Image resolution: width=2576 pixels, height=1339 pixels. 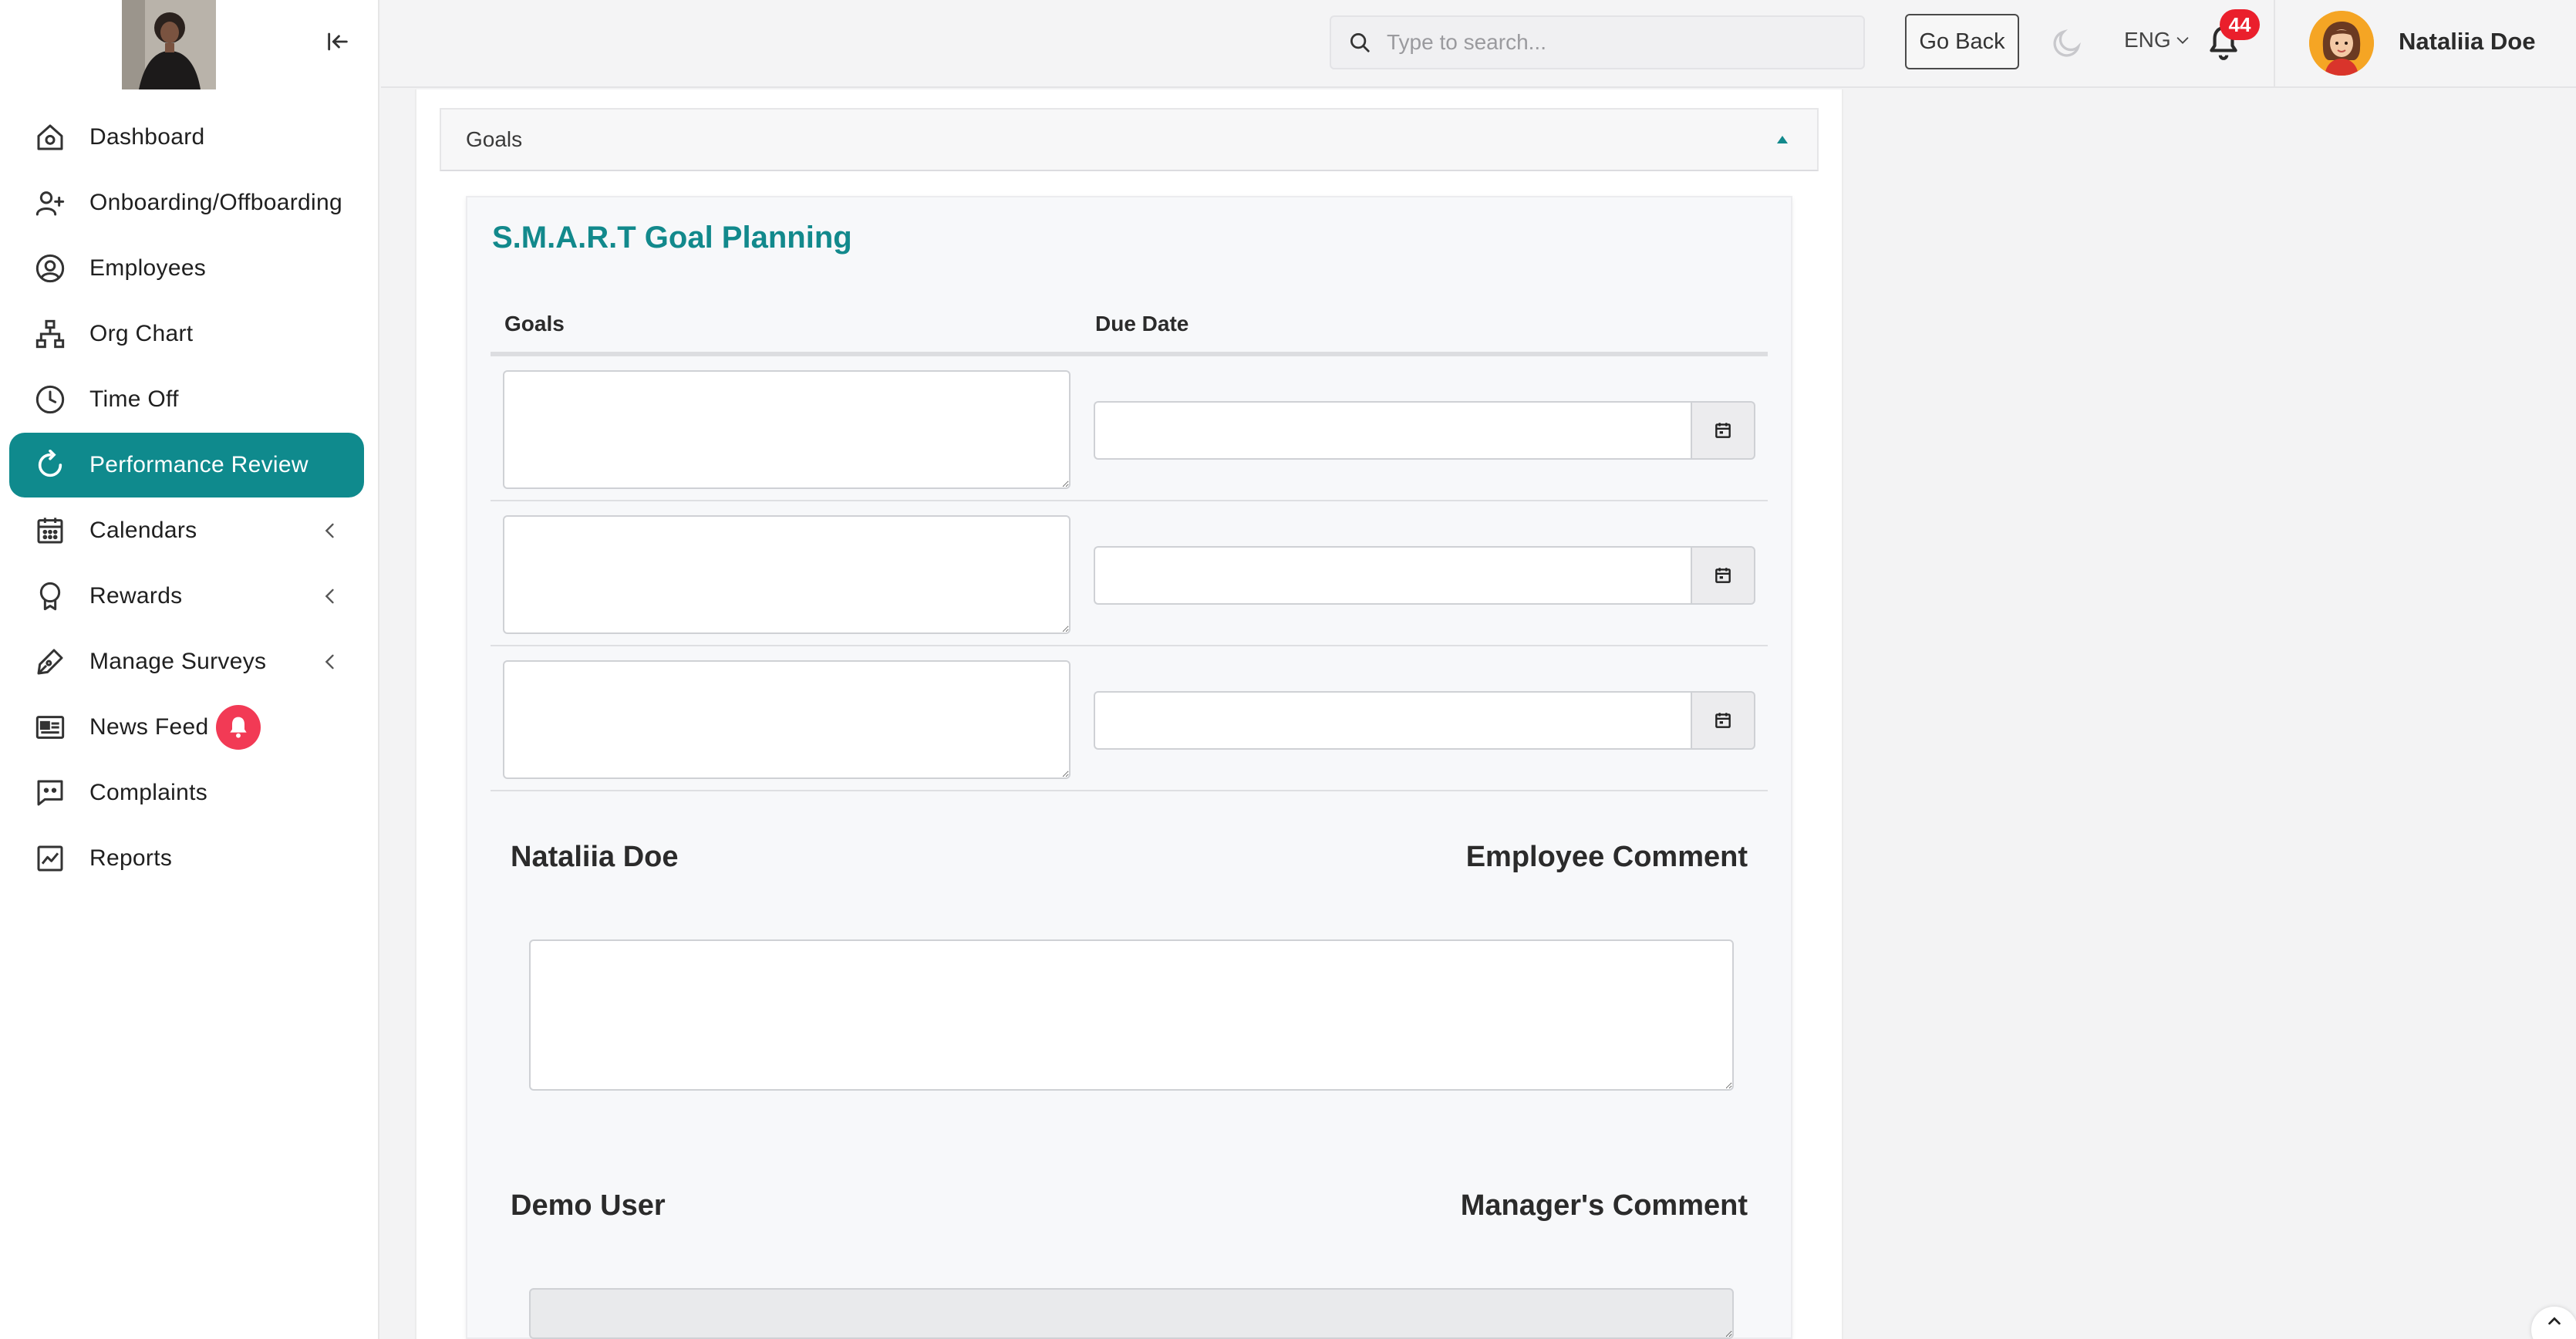 I want to click on sidebar-item-rewards: Rewards, so click(x=186, y=596).